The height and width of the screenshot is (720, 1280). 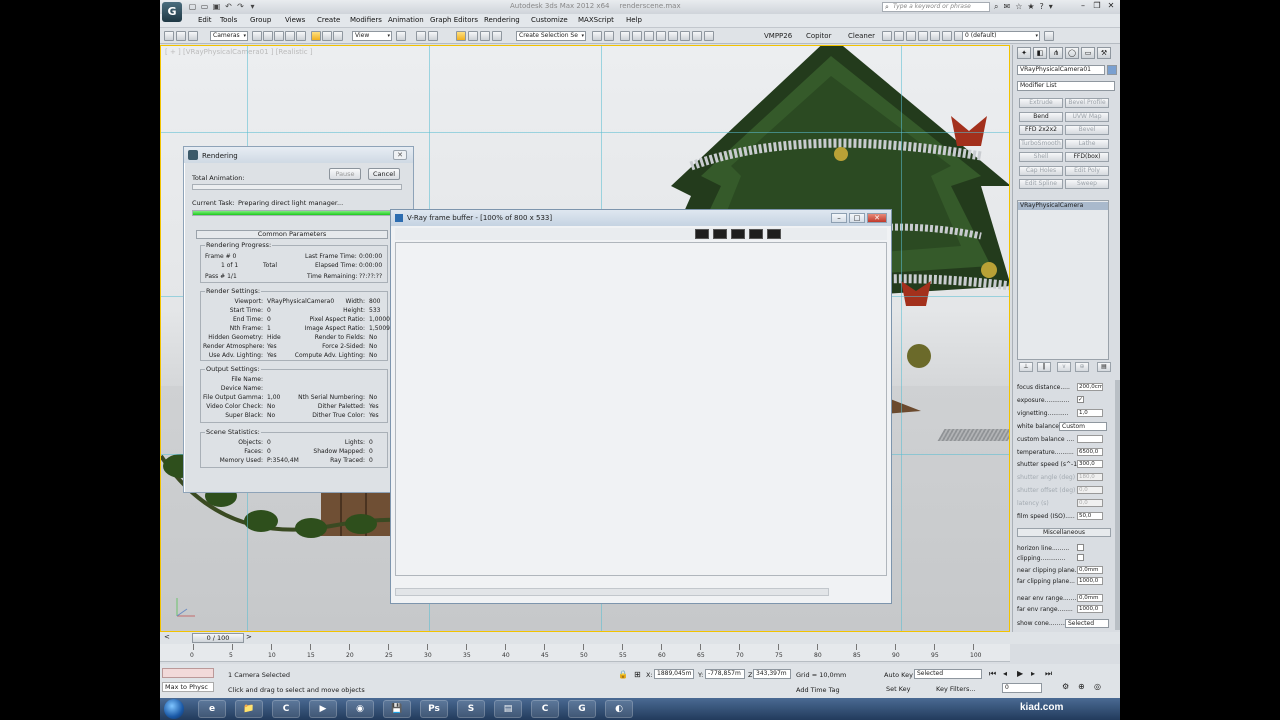 What do you see at coordinates (502, 20) in the screenshot?
I see `menu-rendering: Rendering` at bounding box center [502, 20].